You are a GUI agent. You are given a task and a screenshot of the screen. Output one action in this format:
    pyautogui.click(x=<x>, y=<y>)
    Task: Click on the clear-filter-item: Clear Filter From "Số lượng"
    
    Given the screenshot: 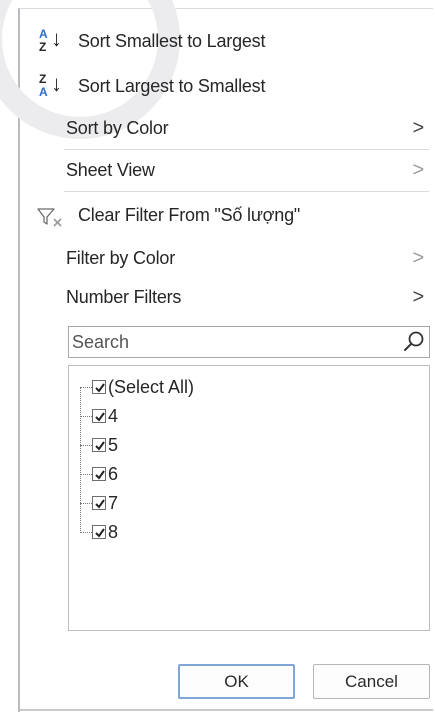 What is the action you would take?
    pyautogui.click(x=226, y=215)
    